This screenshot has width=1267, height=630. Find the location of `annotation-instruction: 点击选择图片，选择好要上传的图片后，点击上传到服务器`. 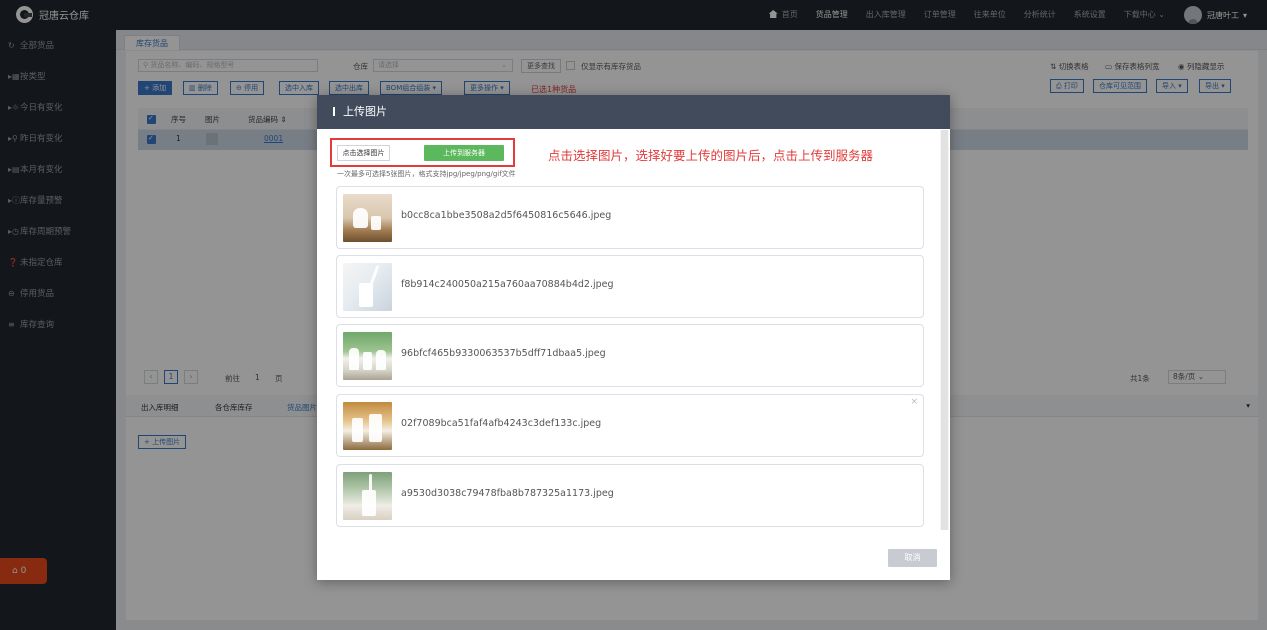

annotation-instruction: 点击选择图片，选择好要上传的图片后，点击上传到服务器 is located at coordinates (711, 155).